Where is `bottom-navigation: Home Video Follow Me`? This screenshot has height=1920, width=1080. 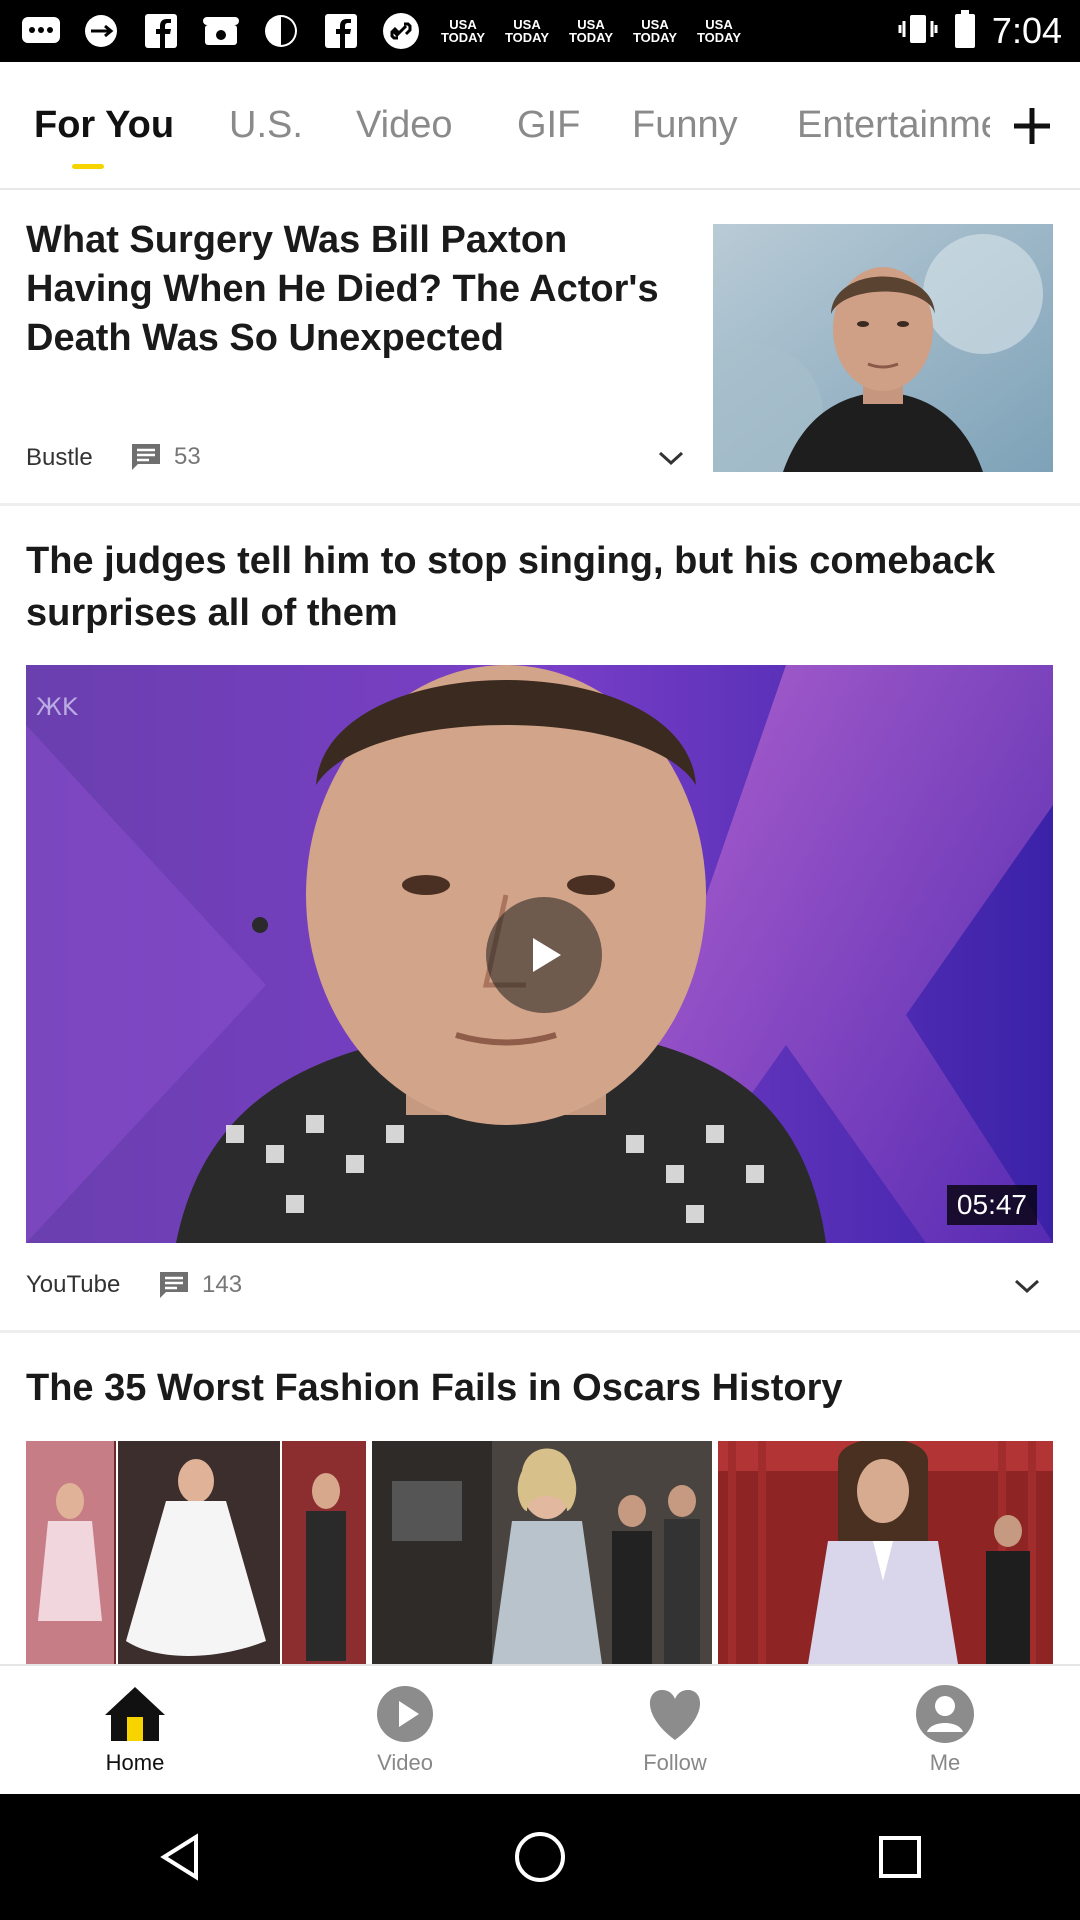 bottom-navigation: Home Video Follow Me is located at coordinates (540, 1729).